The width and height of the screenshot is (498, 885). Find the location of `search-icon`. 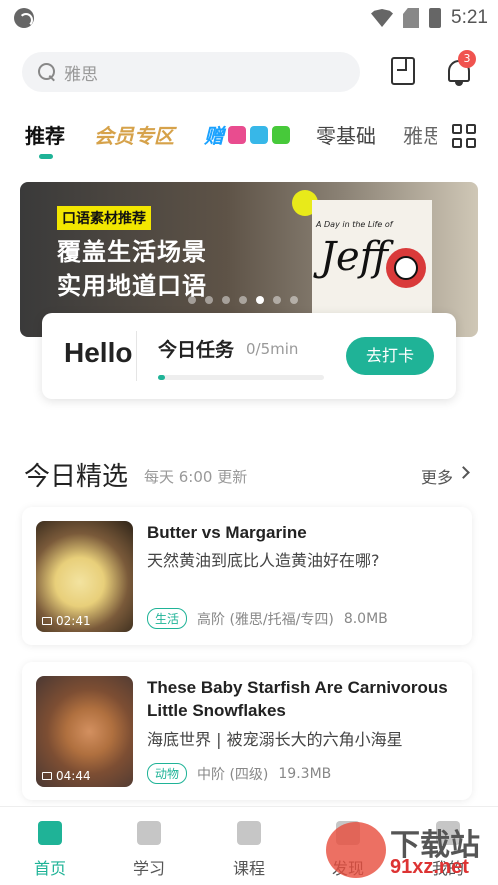

search-icon is located at coordinates (47, 72).